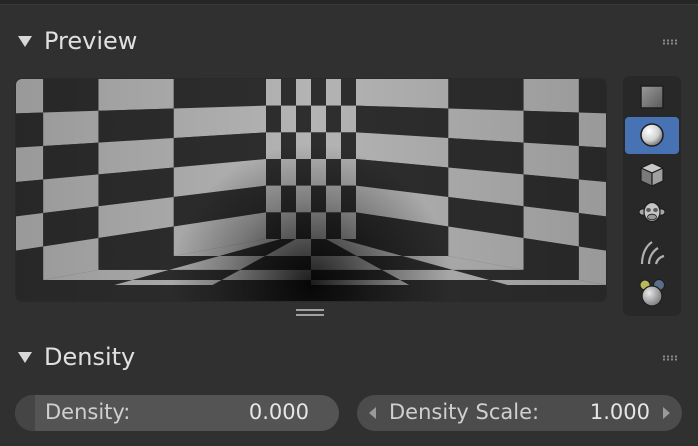 This screenshot has width=698, height=446. What do you see at coordinates (666, 413) in the screenshot?
I see `increment-arrow-icon` at bounding box center [666, 413].